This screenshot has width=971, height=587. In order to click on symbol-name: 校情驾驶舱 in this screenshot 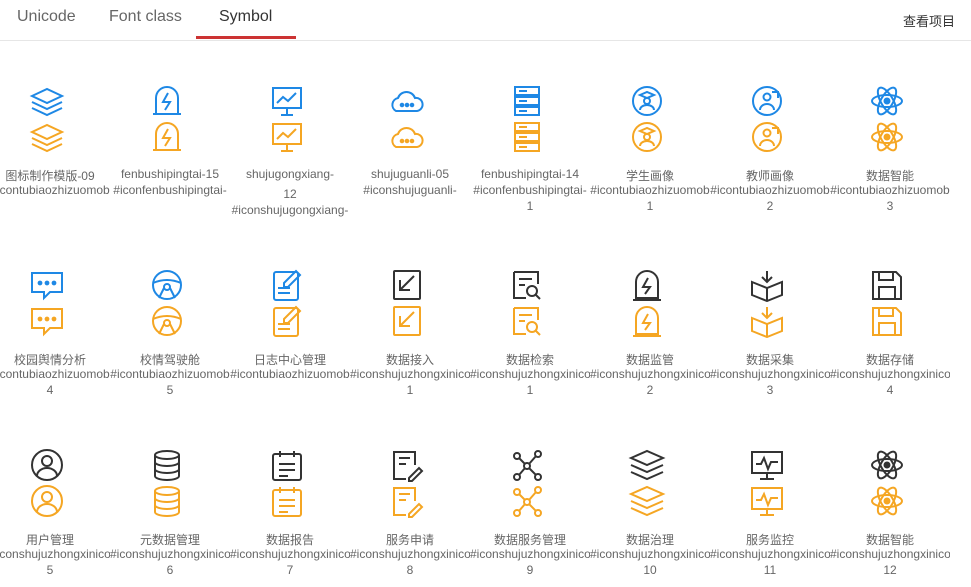, I will do `click(169, 360)`.